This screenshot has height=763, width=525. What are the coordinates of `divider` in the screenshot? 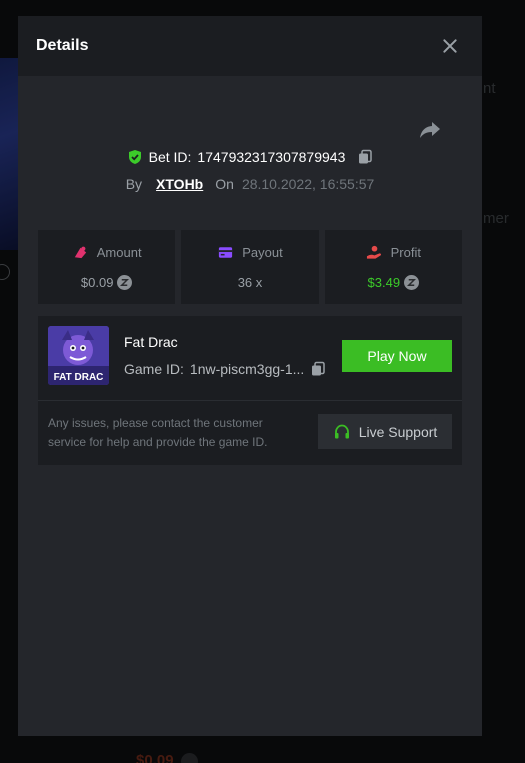 It's located at (250, 400).